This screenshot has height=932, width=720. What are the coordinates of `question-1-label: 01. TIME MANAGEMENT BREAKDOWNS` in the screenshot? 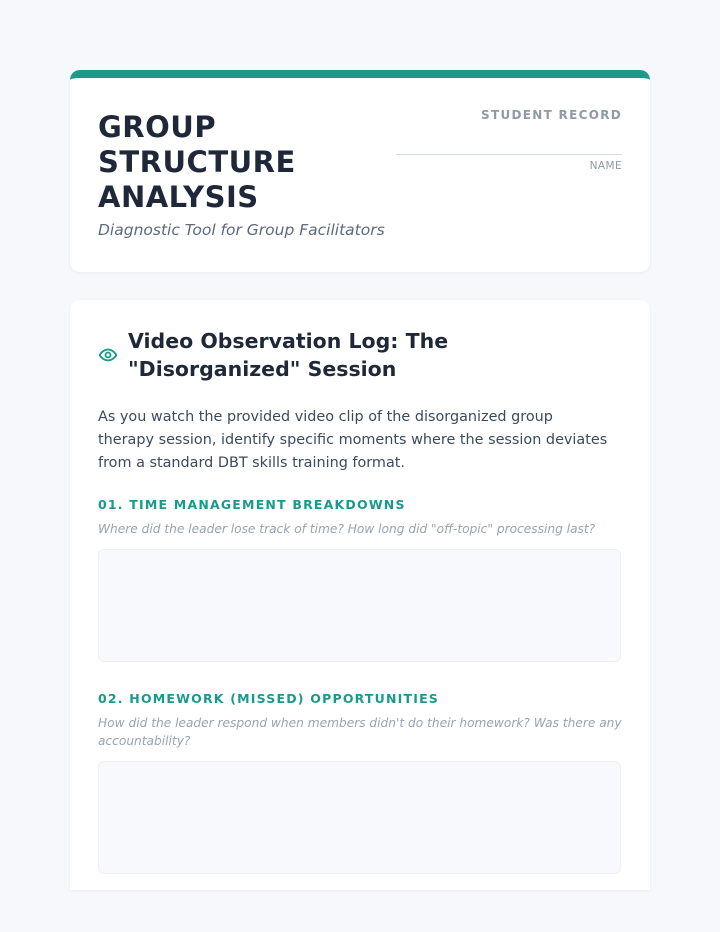 It's located at (252, 504).